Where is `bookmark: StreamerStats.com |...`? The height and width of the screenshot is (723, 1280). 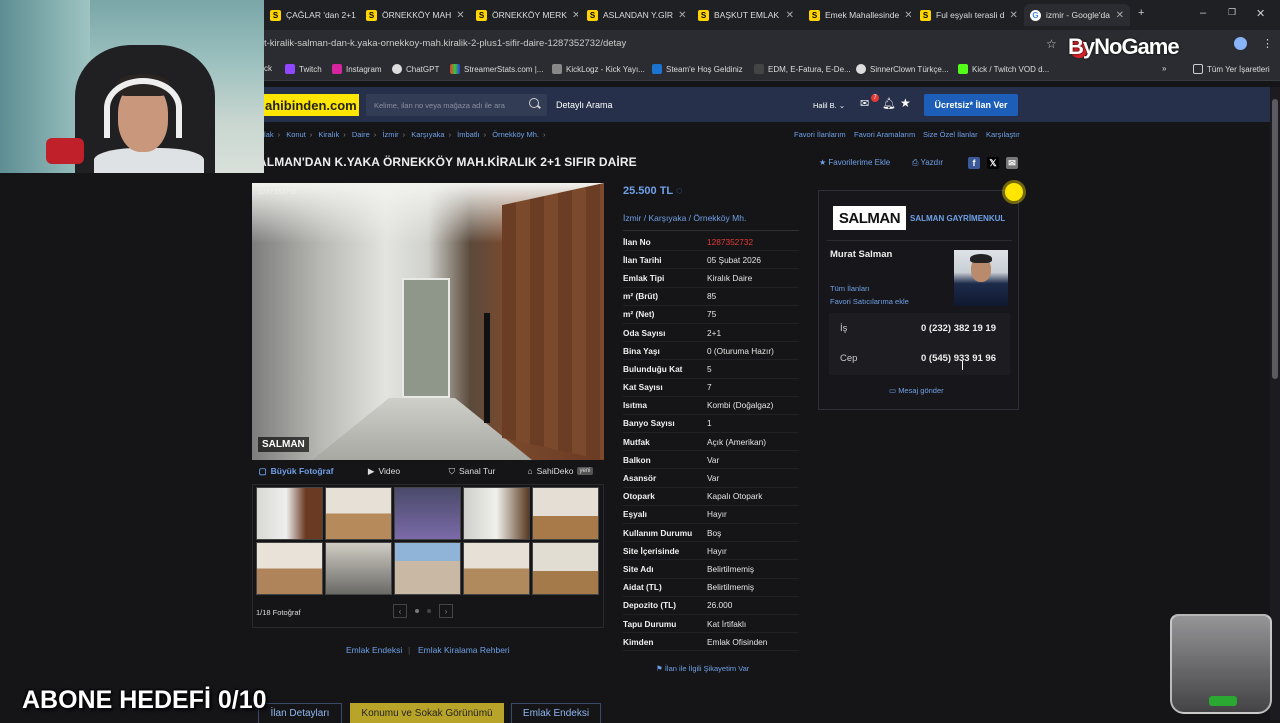
bookmark: StreamerStats.com |... is located at coordinates (496, 69).